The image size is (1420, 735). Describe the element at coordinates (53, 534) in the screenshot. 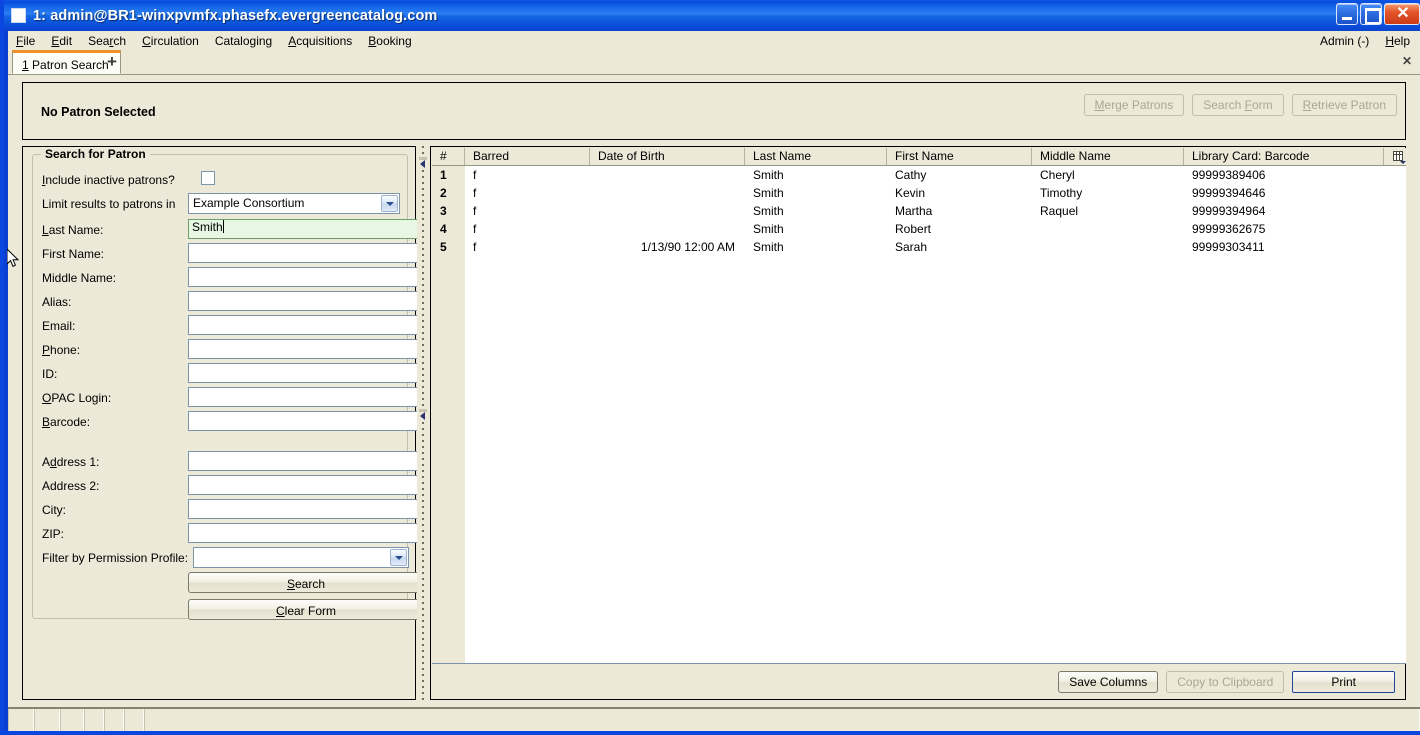

I see `zip-label: ZIP:` at that location.